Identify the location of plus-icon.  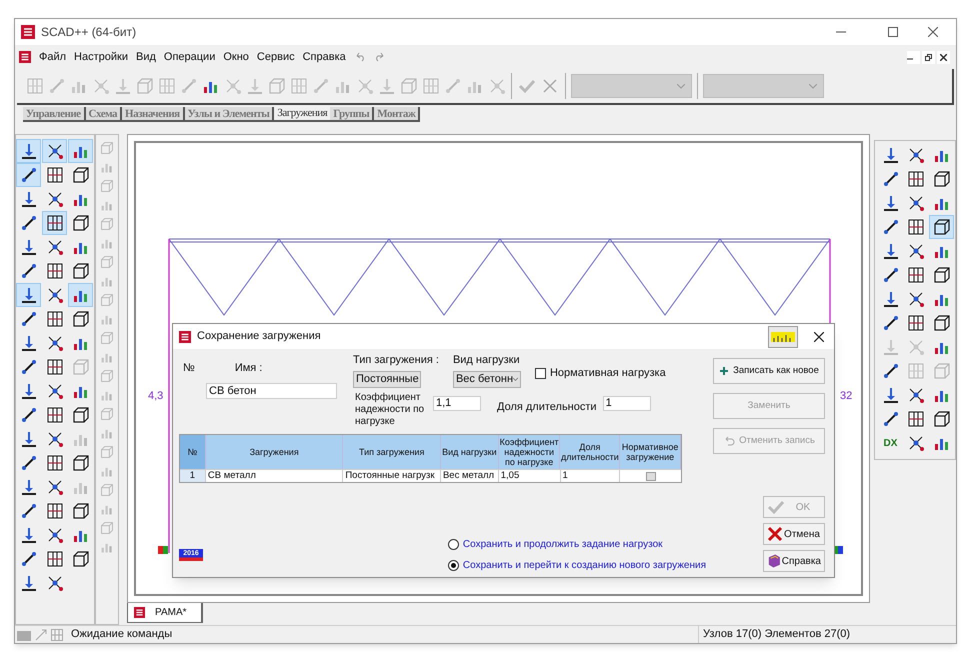
(724, 371).